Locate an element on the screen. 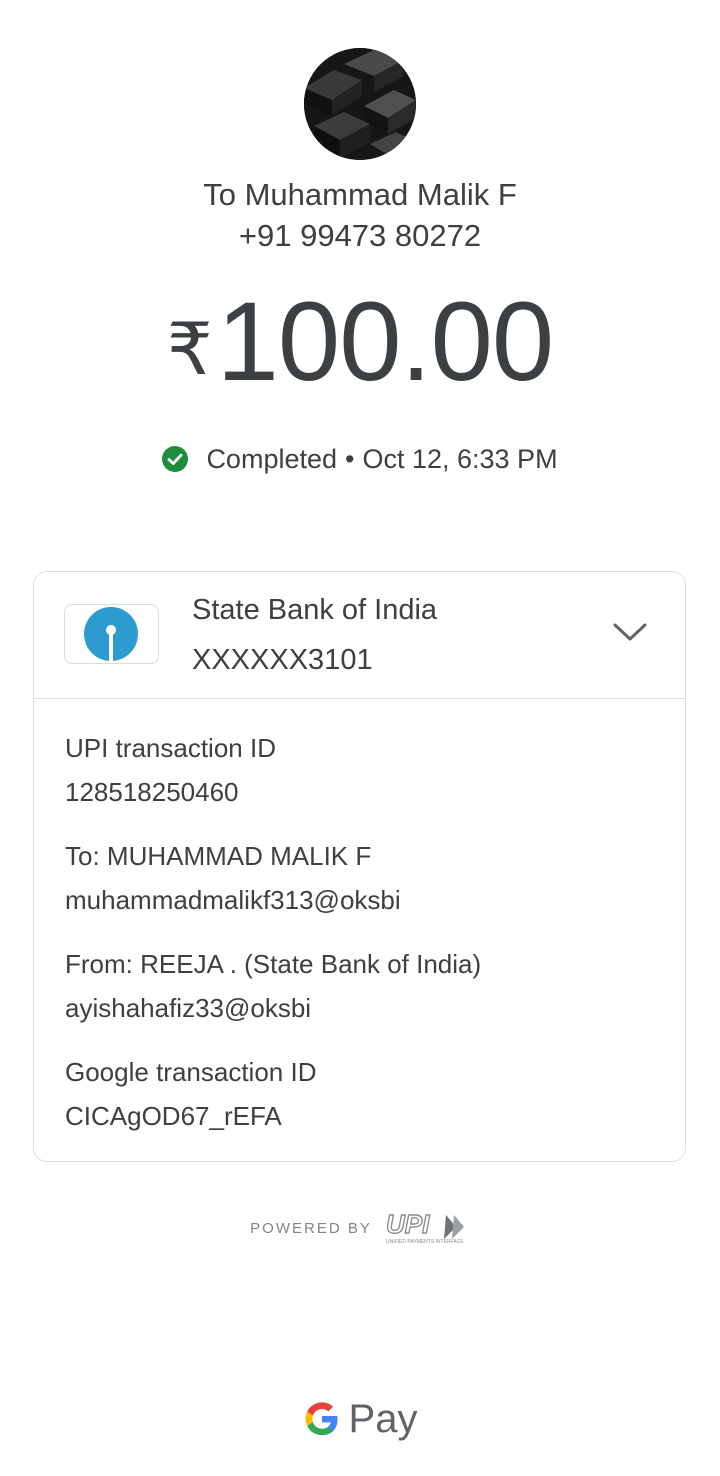 This screenshot has height=1476, width=720. upi-logo-icon: UPI UNIFIED PAYMENTS INTERFACE is located at coordinates (424, 1228).